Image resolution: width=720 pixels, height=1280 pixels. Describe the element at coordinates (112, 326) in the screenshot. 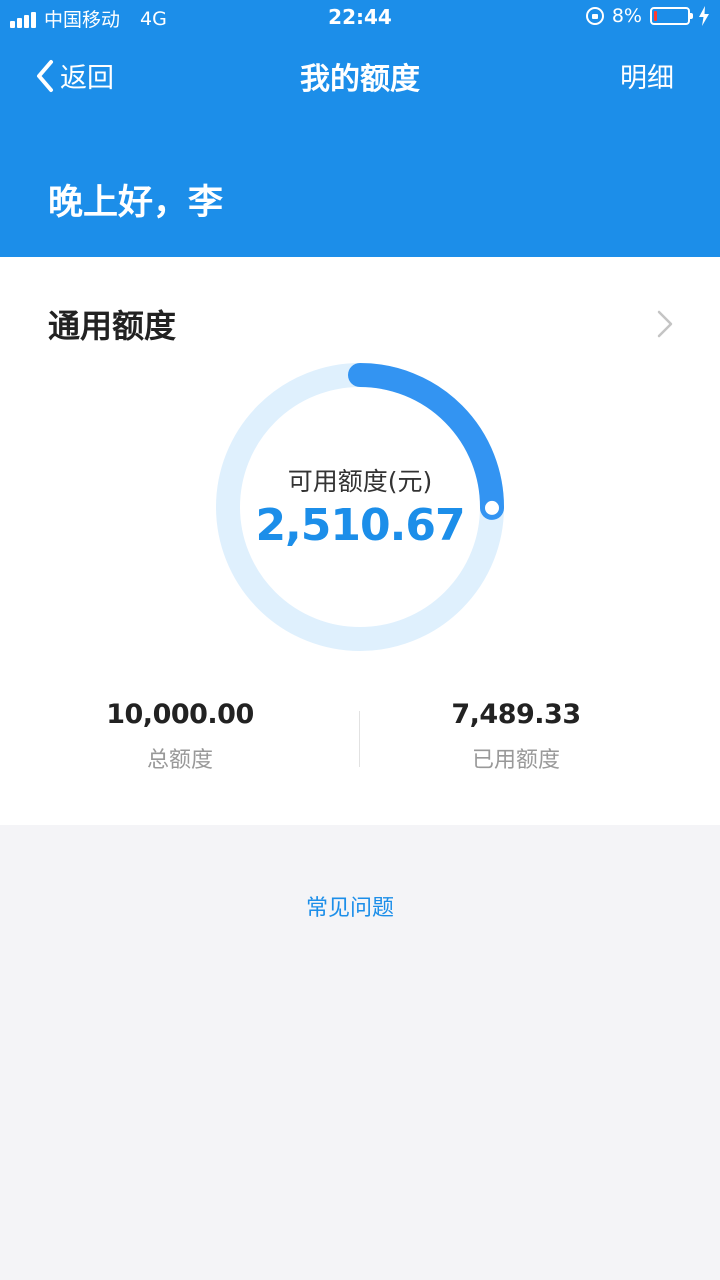

I see `card-title: 通用额度` at that location.